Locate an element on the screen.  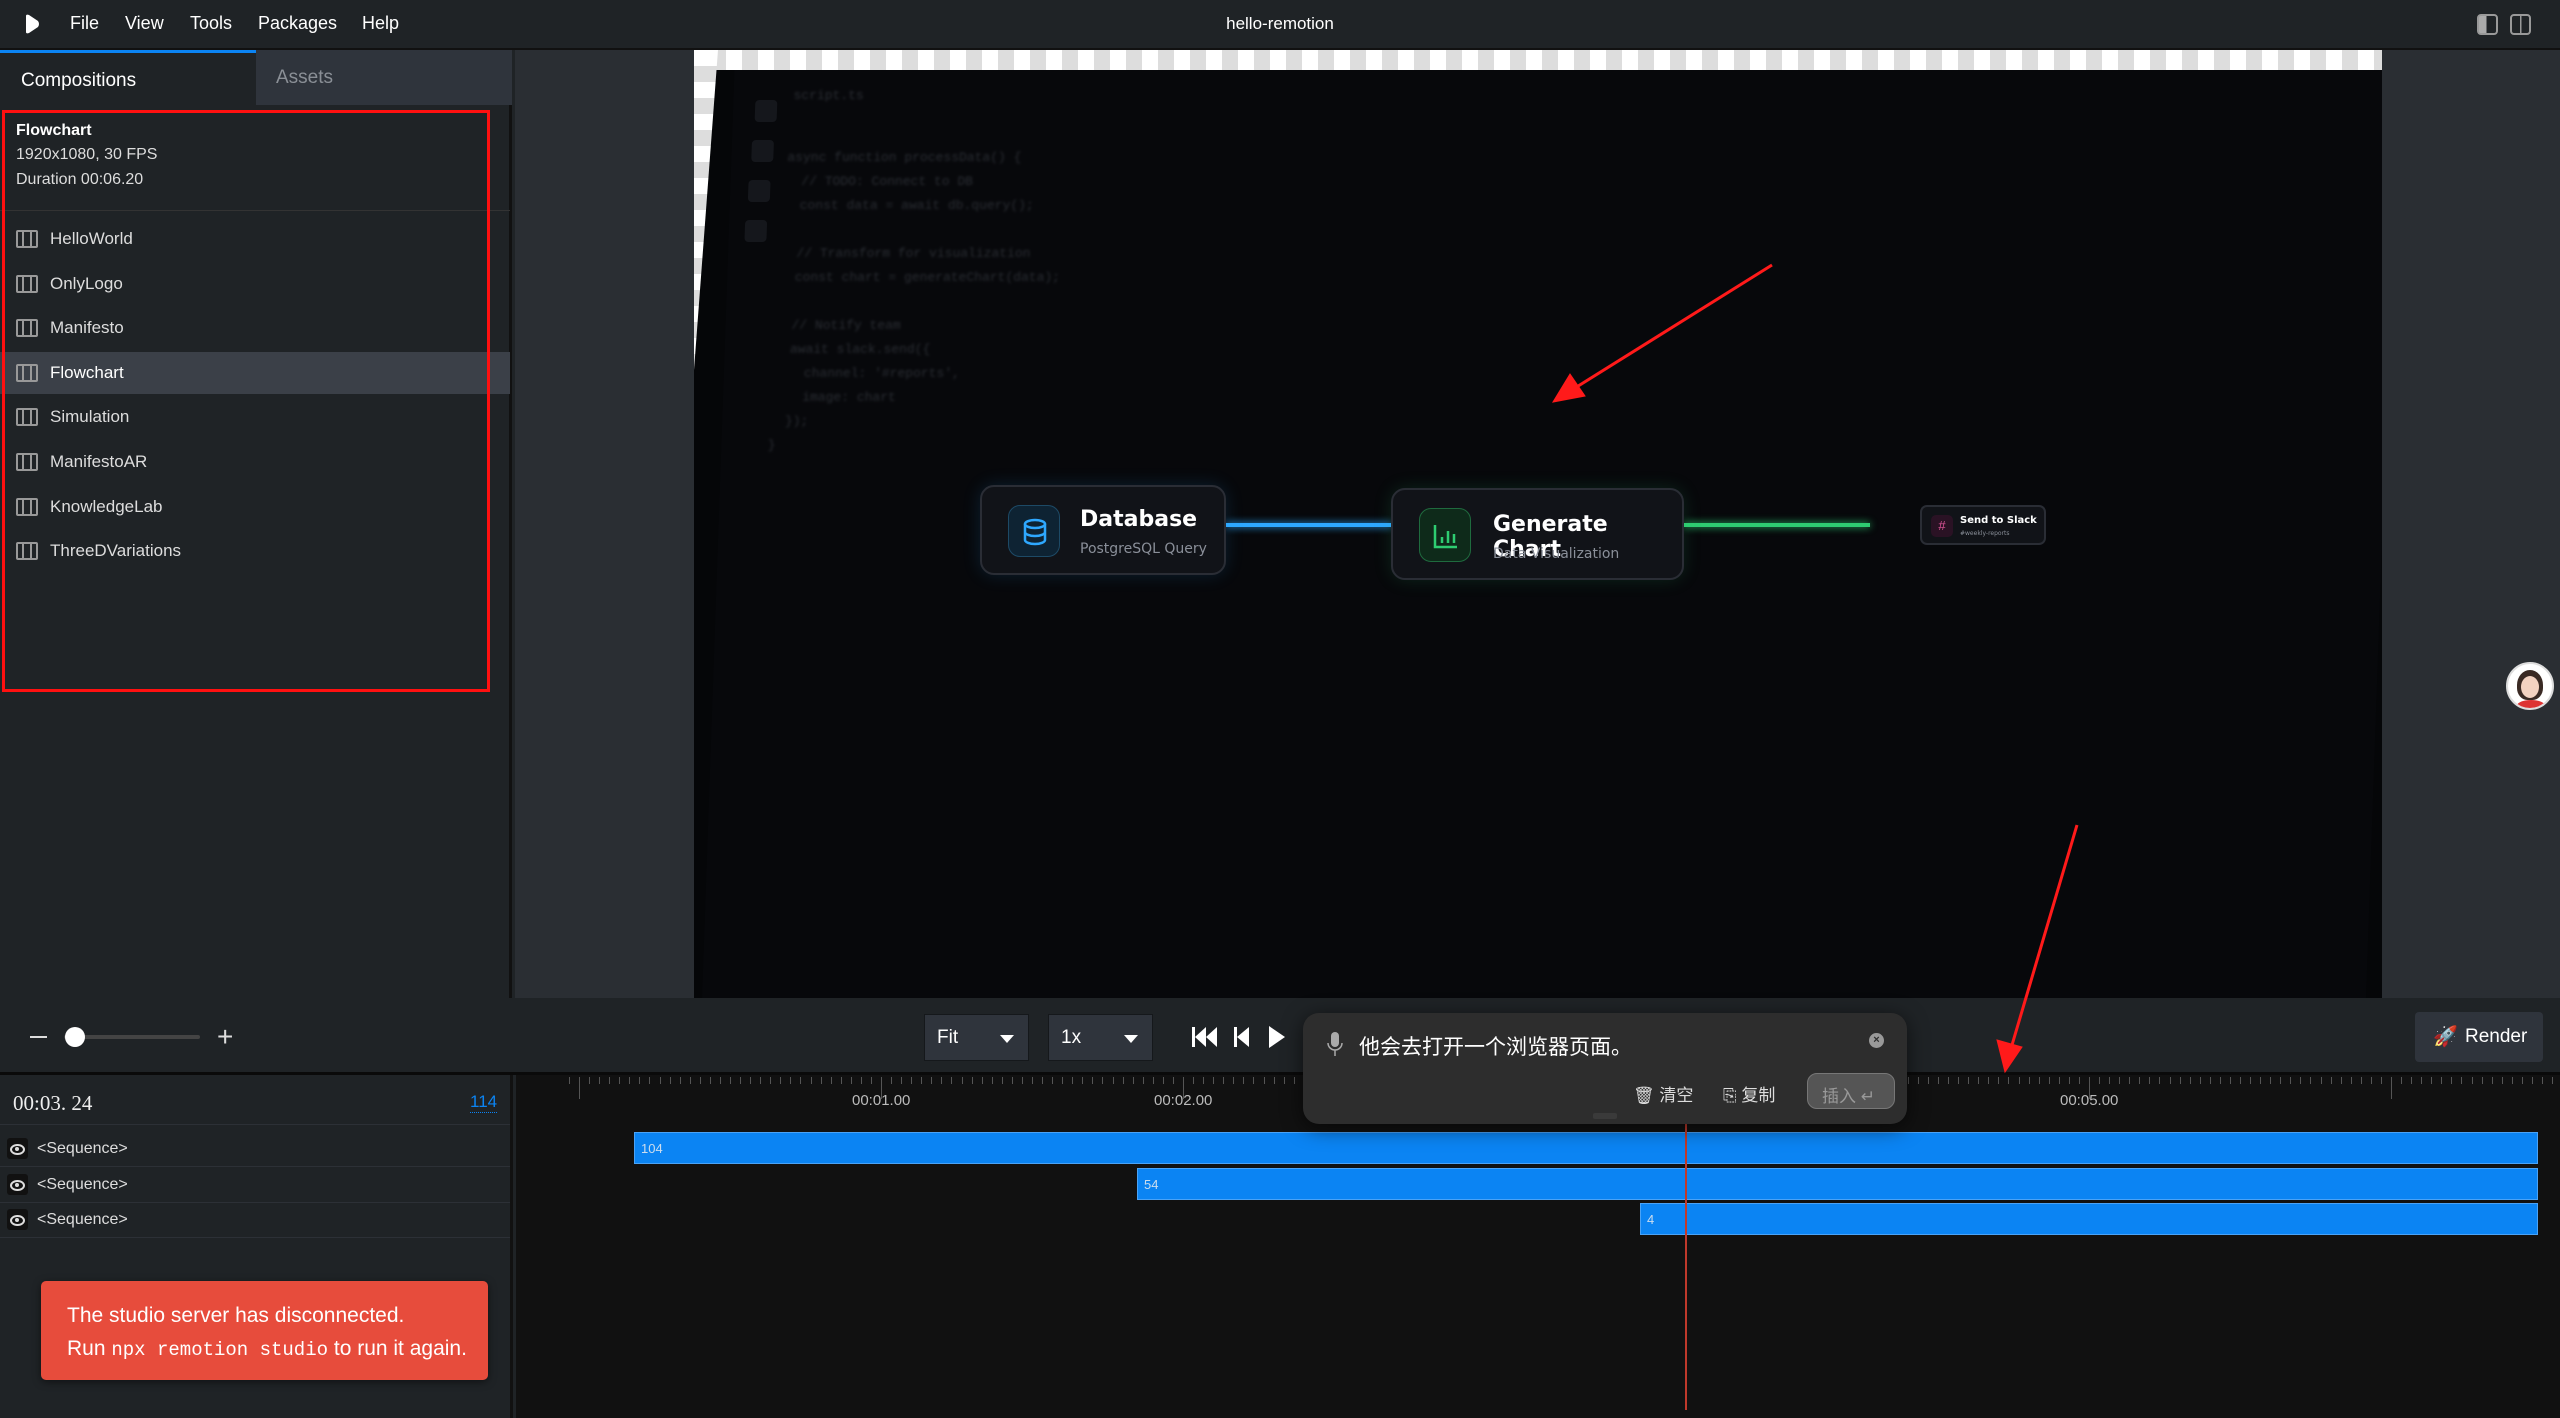
playback-controls-bar: + Fit 1x 🚀 Render is located at coordinates (1280, 1036).